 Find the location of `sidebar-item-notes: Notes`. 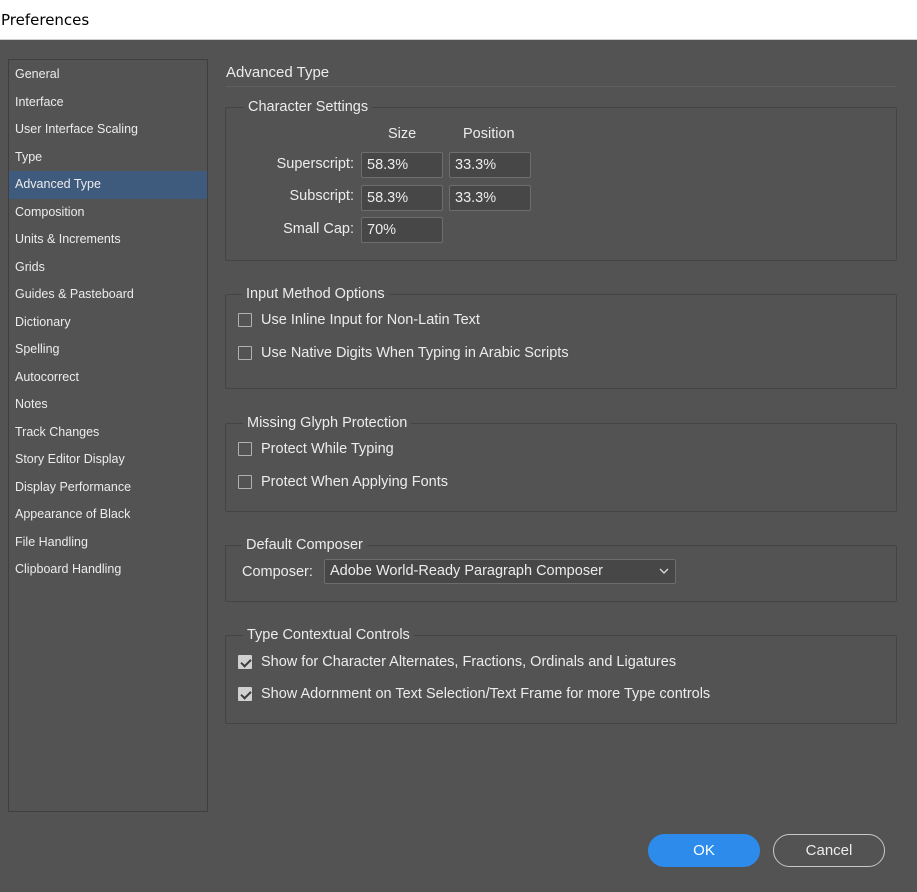

sidebar-item-notes: Notes is located at coordinates (108, 405).